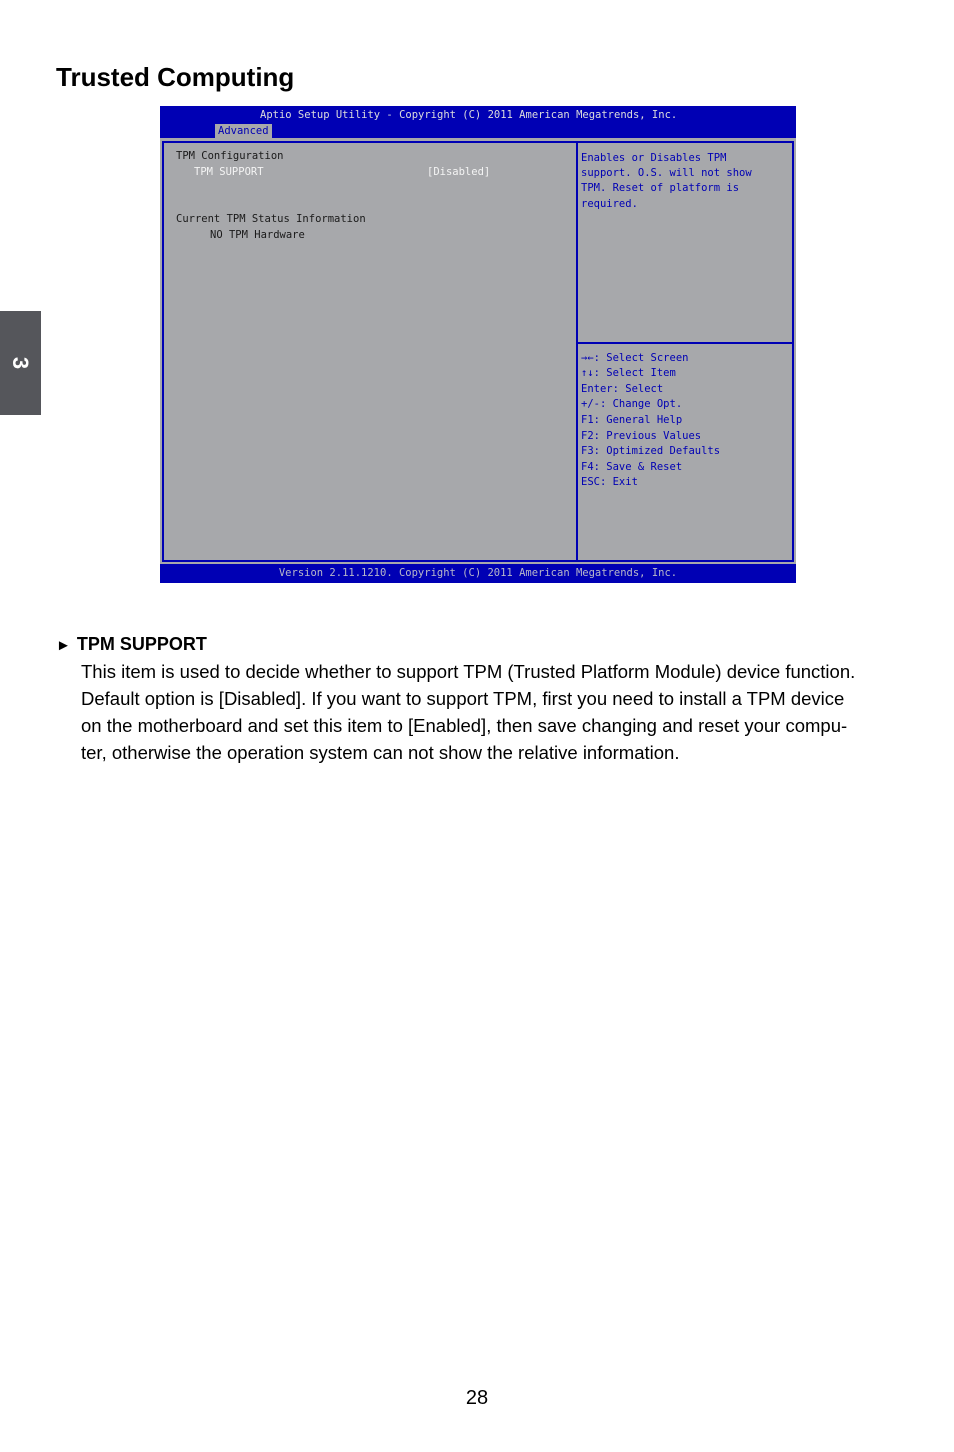 The width and height of the screenshot is (954, 1452). What do you see at coordinates (229, 172) in the screenshot?
I see `tpm-support-item: TPM SUPPORT` at bounding box center [229, 172].